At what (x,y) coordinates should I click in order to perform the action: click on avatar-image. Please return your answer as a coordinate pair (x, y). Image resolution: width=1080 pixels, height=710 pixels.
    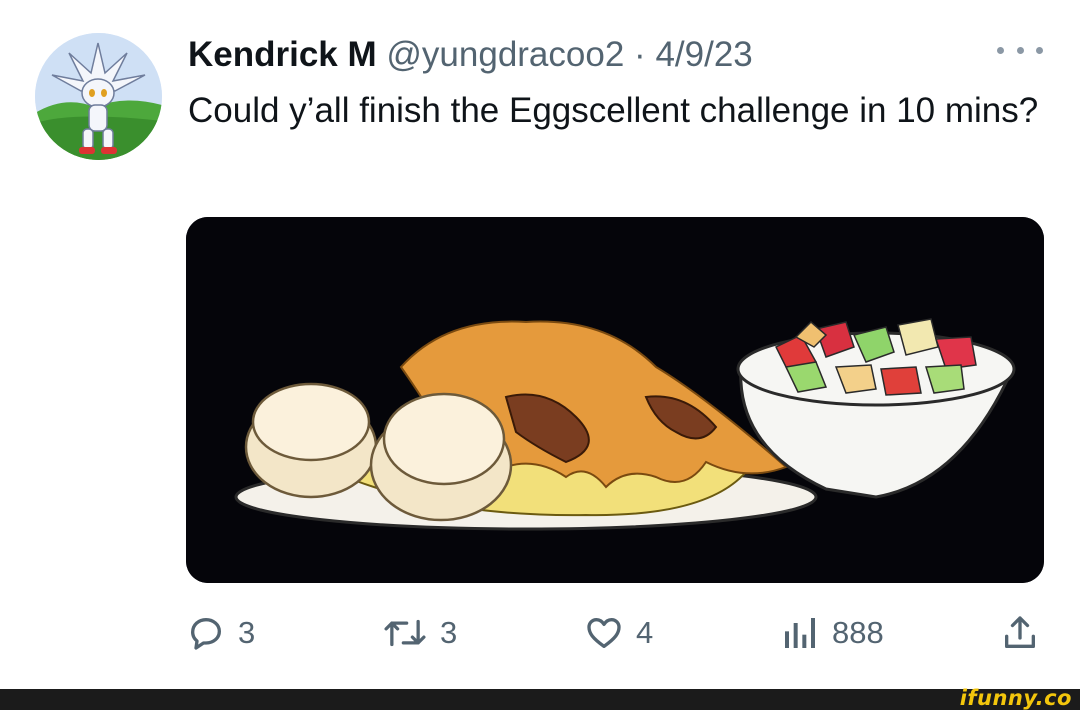
    Looking at the image, I should click on (98, 96).